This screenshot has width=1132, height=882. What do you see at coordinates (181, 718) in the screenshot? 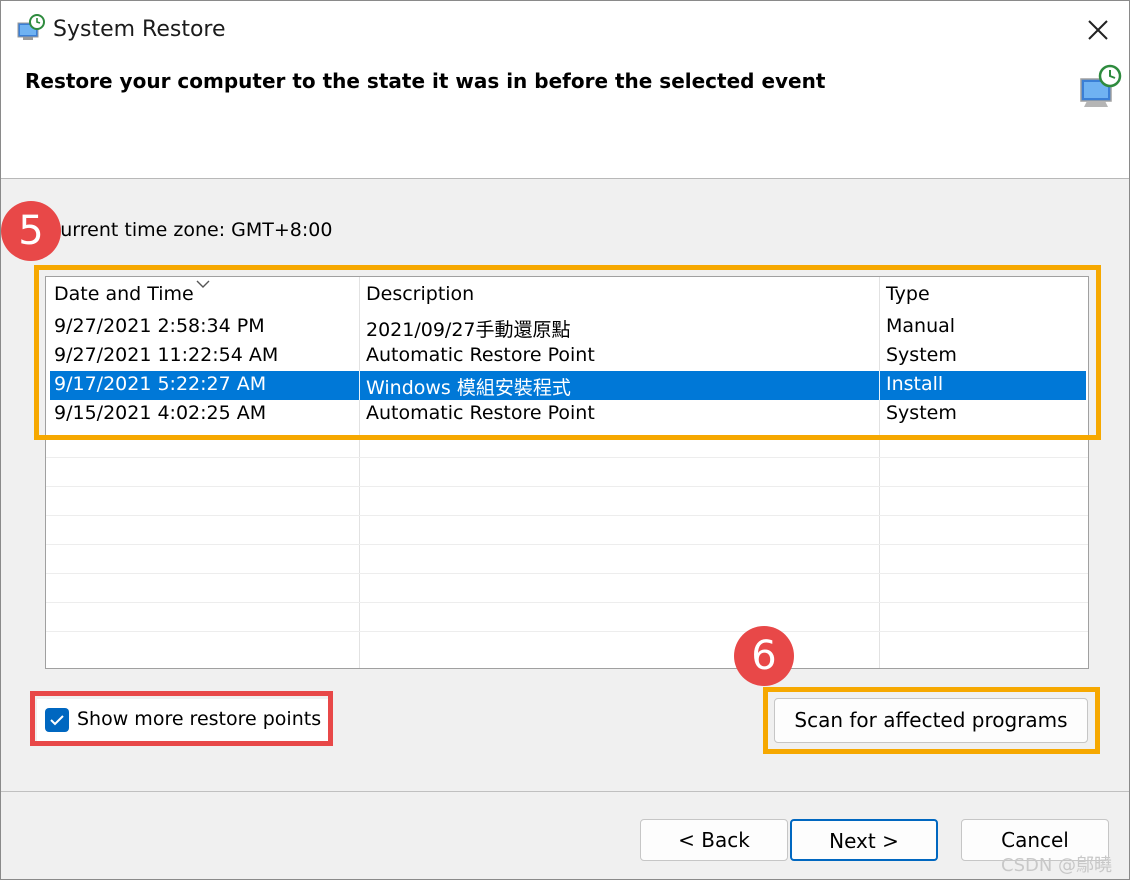
I see `highlight-box-checkbox` at bounding box center [181, 718].